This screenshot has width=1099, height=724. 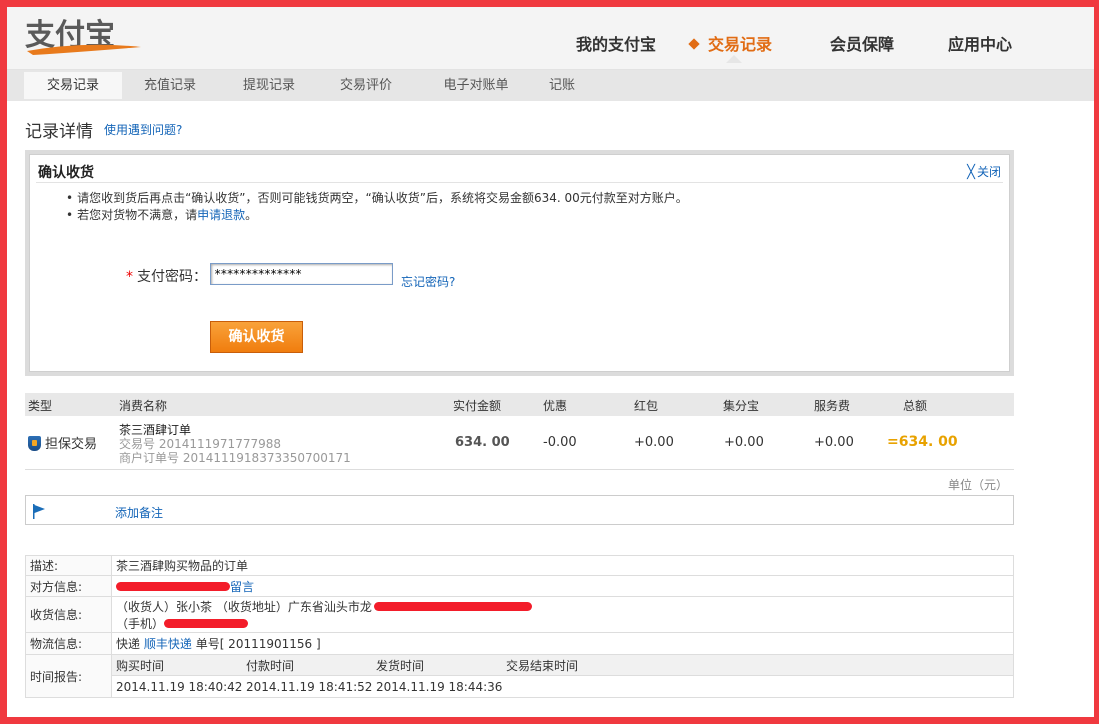 I want to click on desc-label: 描述:, so click(x=68, y=565).